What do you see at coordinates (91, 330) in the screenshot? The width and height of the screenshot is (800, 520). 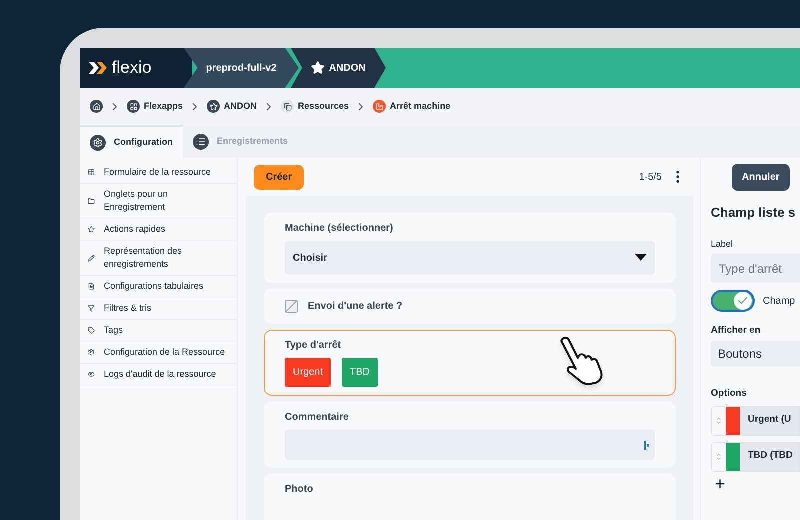 I see `tag-icon` at bounding box center [91, 330].